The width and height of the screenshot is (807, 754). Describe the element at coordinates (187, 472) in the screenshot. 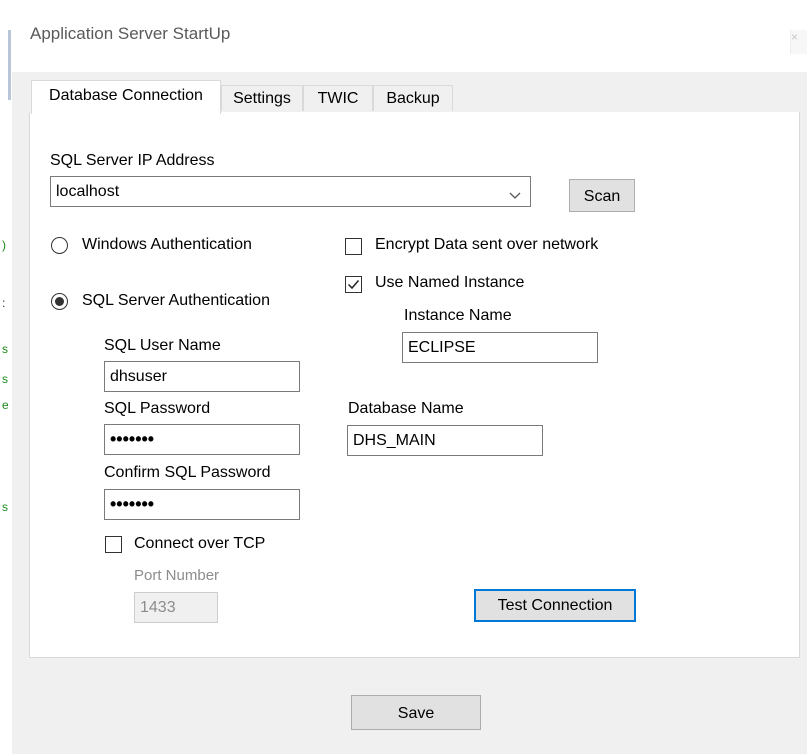

I see `confirm-password-label: Confirm SQL Password` at that location.